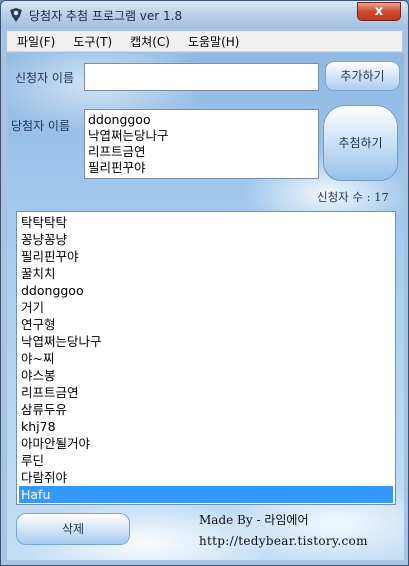 Image resolution: width=409 pixels, height=566 pixels. Describe the element at coordinates (119, 119) in the screenshot. I see `winner-item: ddonggoo` at that location.